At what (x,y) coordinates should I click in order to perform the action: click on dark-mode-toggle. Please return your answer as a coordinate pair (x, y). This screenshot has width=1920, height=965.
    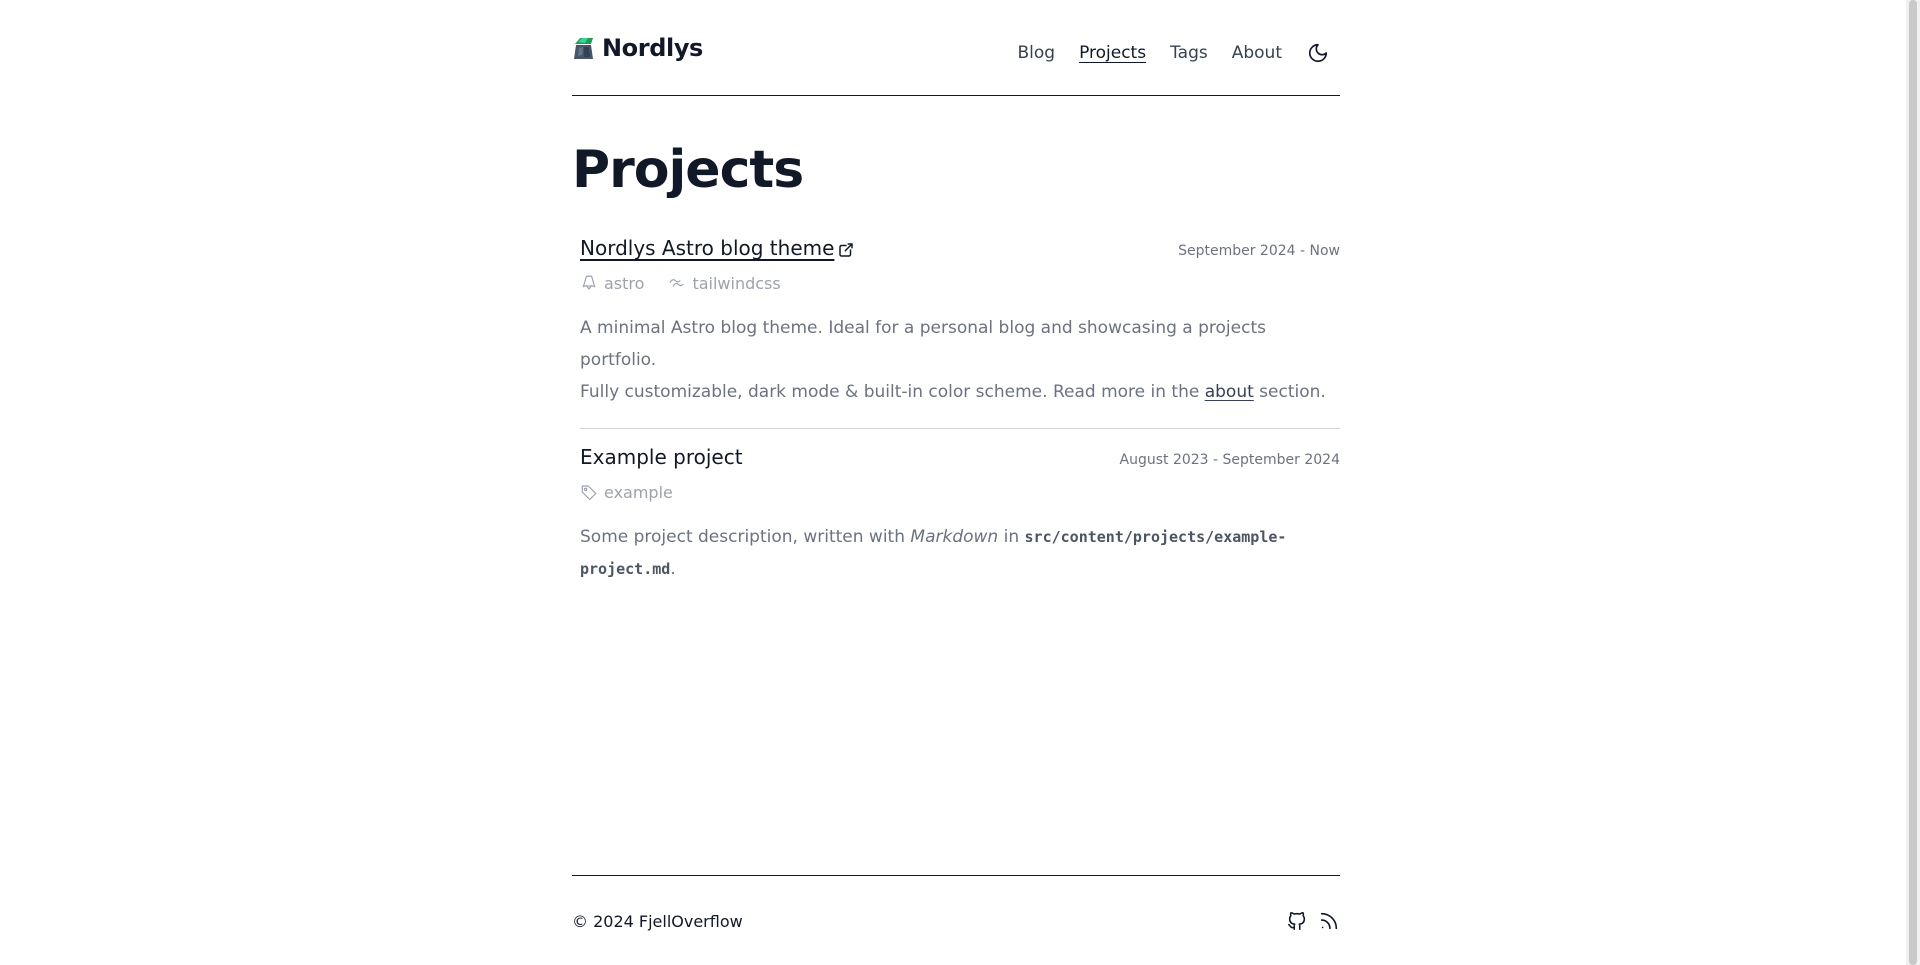
    Looking at the image, I should click on (1318, 53).